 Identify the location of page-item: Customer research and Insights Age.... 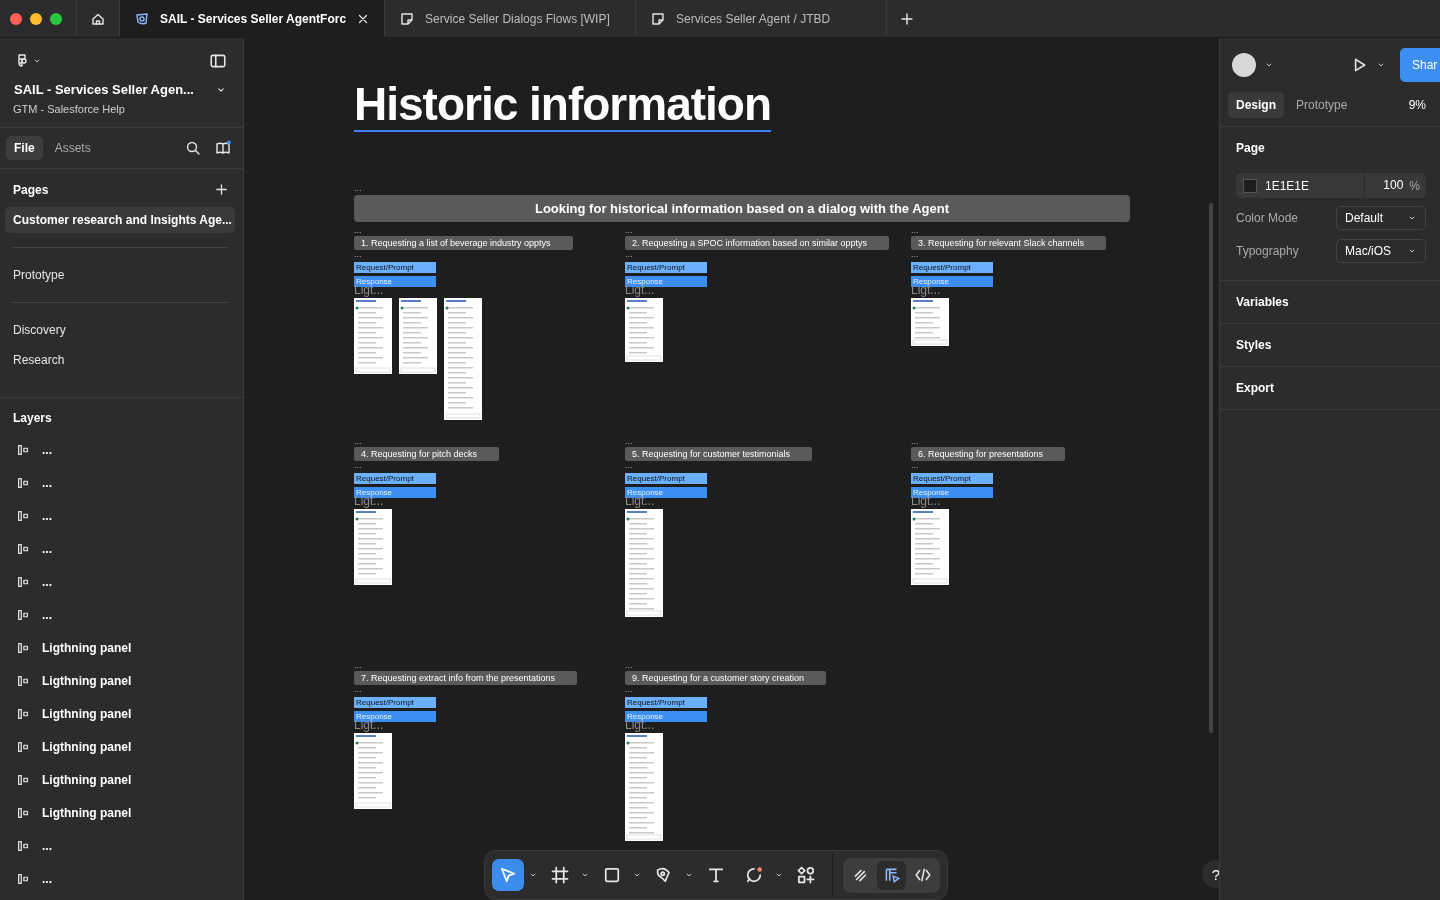
(120, 220).